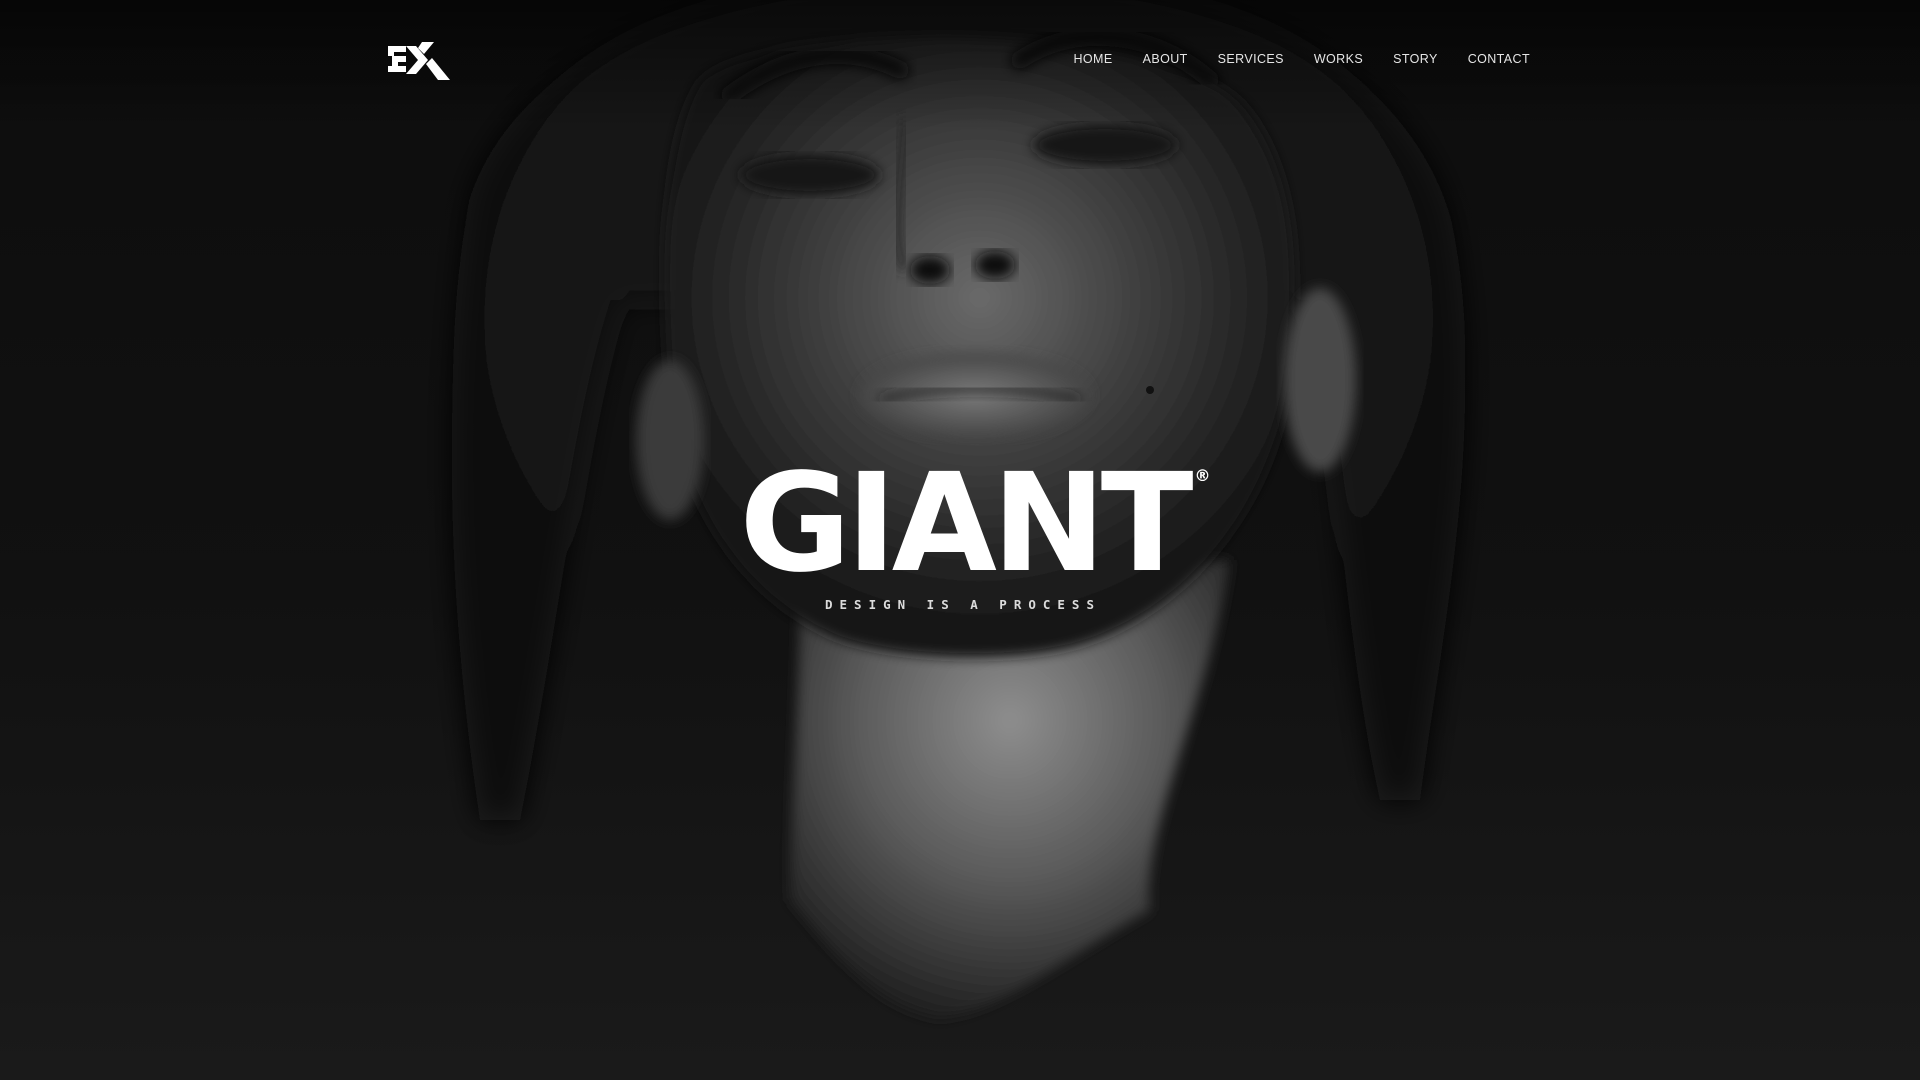  I want to click on nav-services-link: SERVICES, so click(1251, 59).